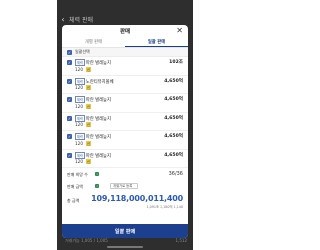  What do you see at coordinates (99, 82) in the screenshot?
I see `item-name-text: 노란티뷰치볼베` at bounding box center [99, 82].